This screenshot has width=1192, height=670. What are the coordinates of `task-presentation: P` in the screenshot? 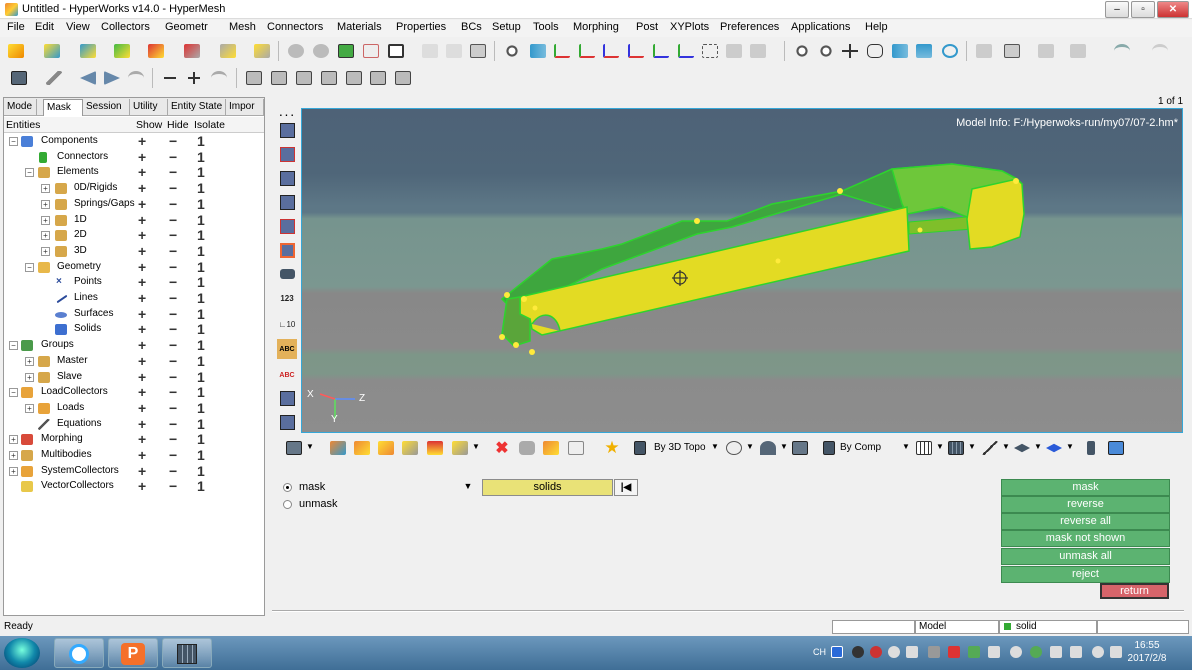 It's located at (133, 653).